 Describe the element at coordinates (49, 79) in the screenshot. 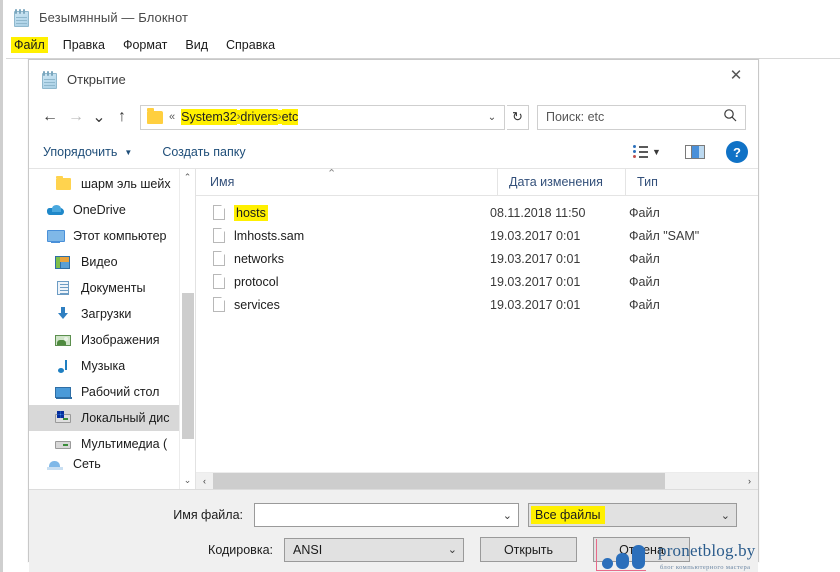

I see `notepad-icon` at that location.